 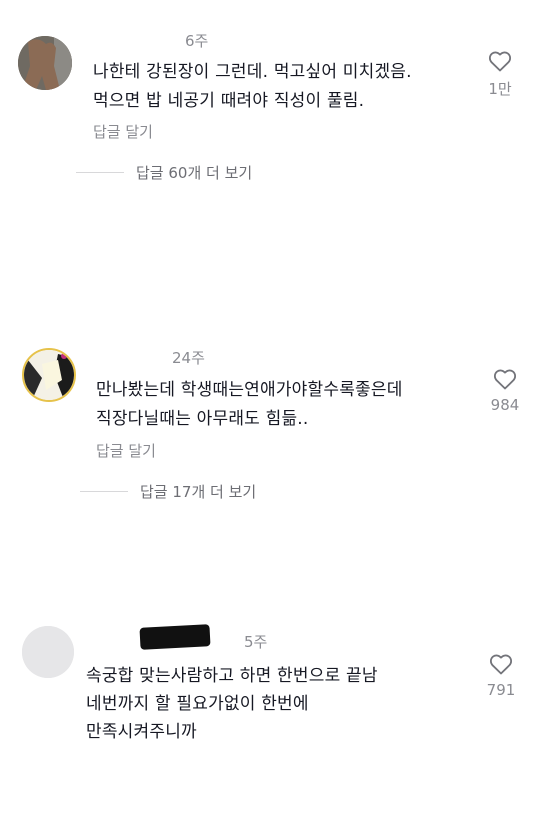 I want to click on like-button: 791, so click(x=501, y=676).